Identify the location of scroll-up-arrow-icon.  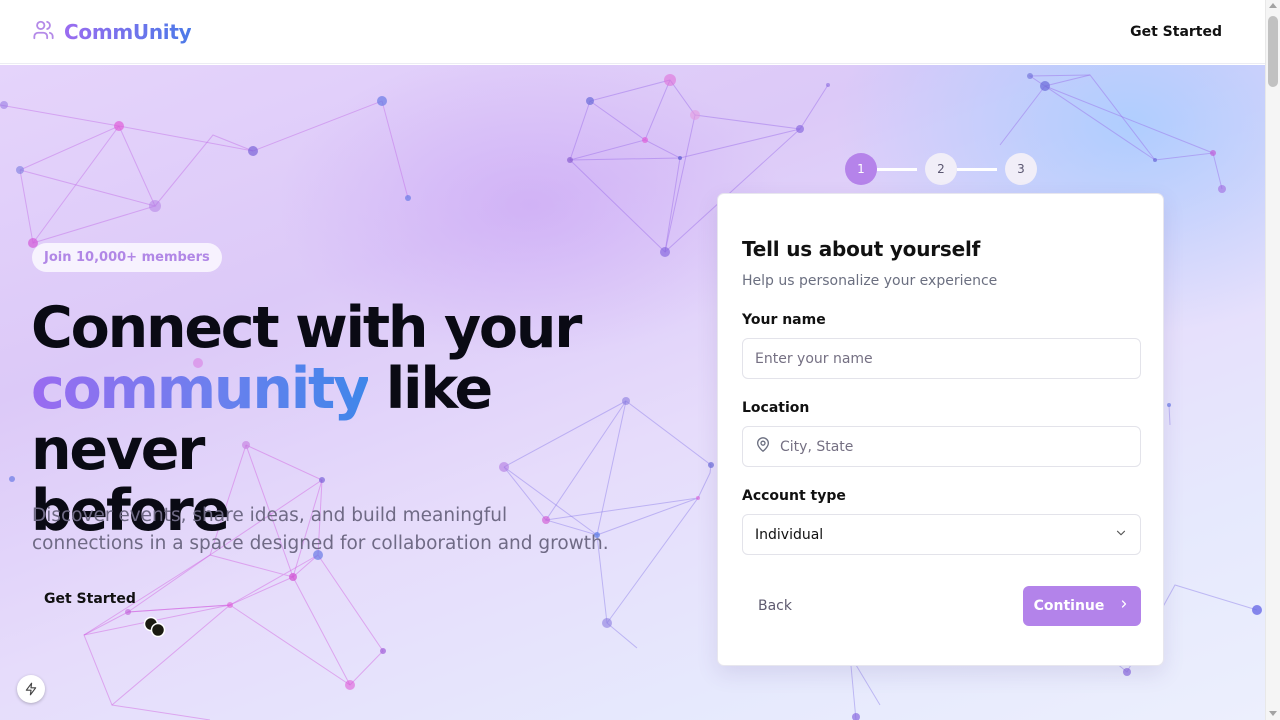
(1273, 5).